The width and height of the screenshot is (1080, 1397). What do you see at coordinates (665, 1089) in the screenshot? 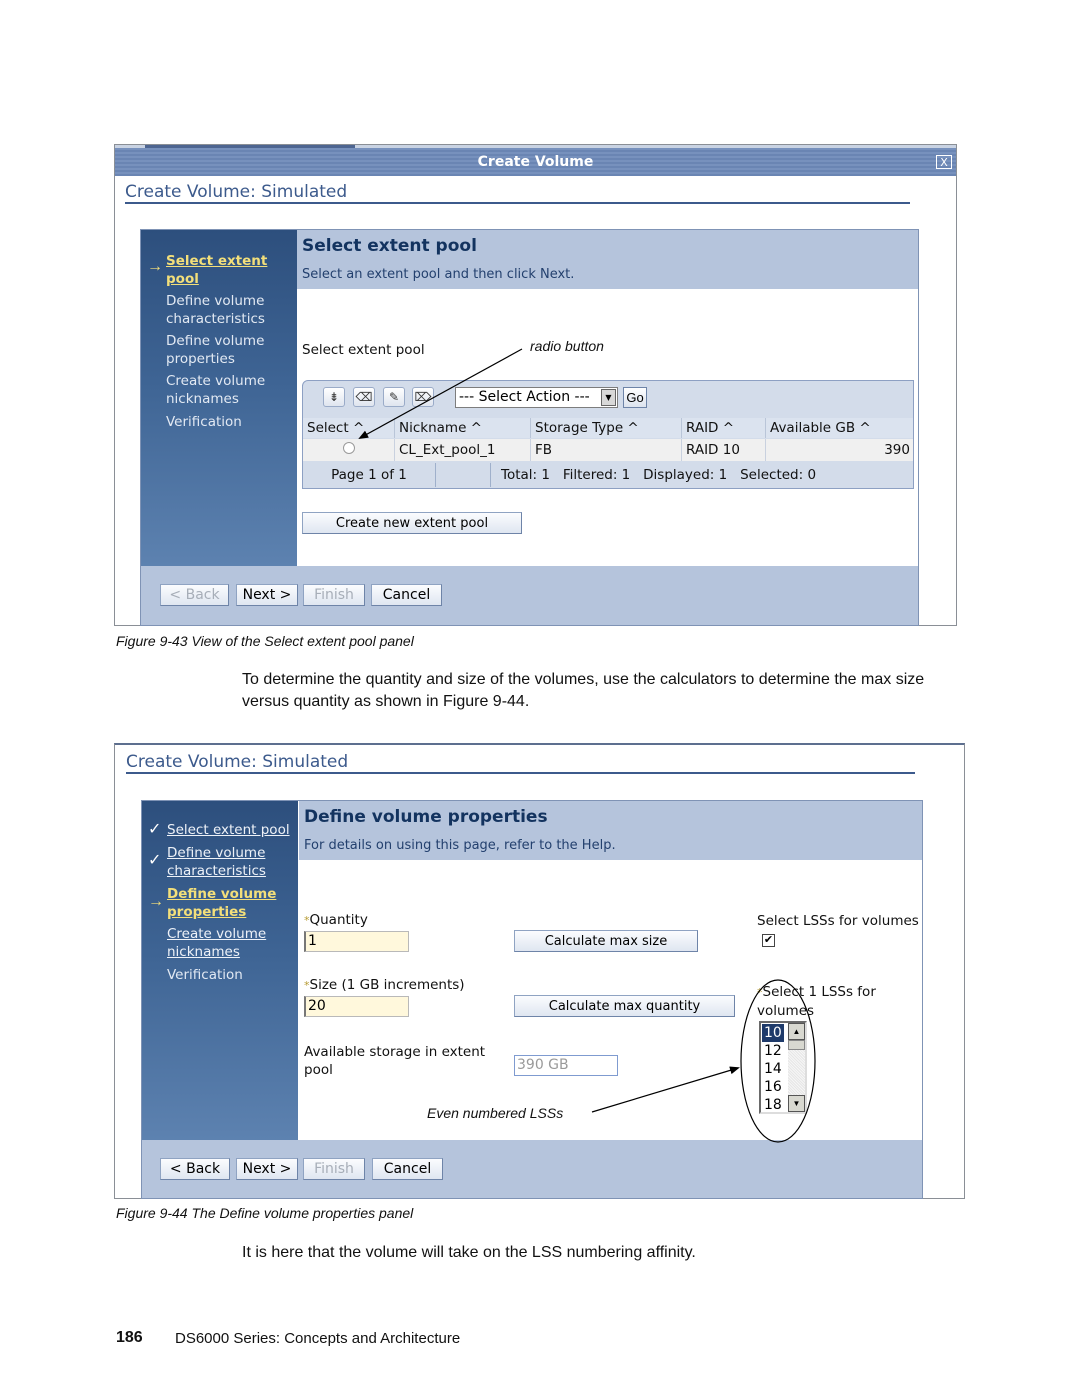
I see `even-lss-arrow` at bounding box center [665, 1089].